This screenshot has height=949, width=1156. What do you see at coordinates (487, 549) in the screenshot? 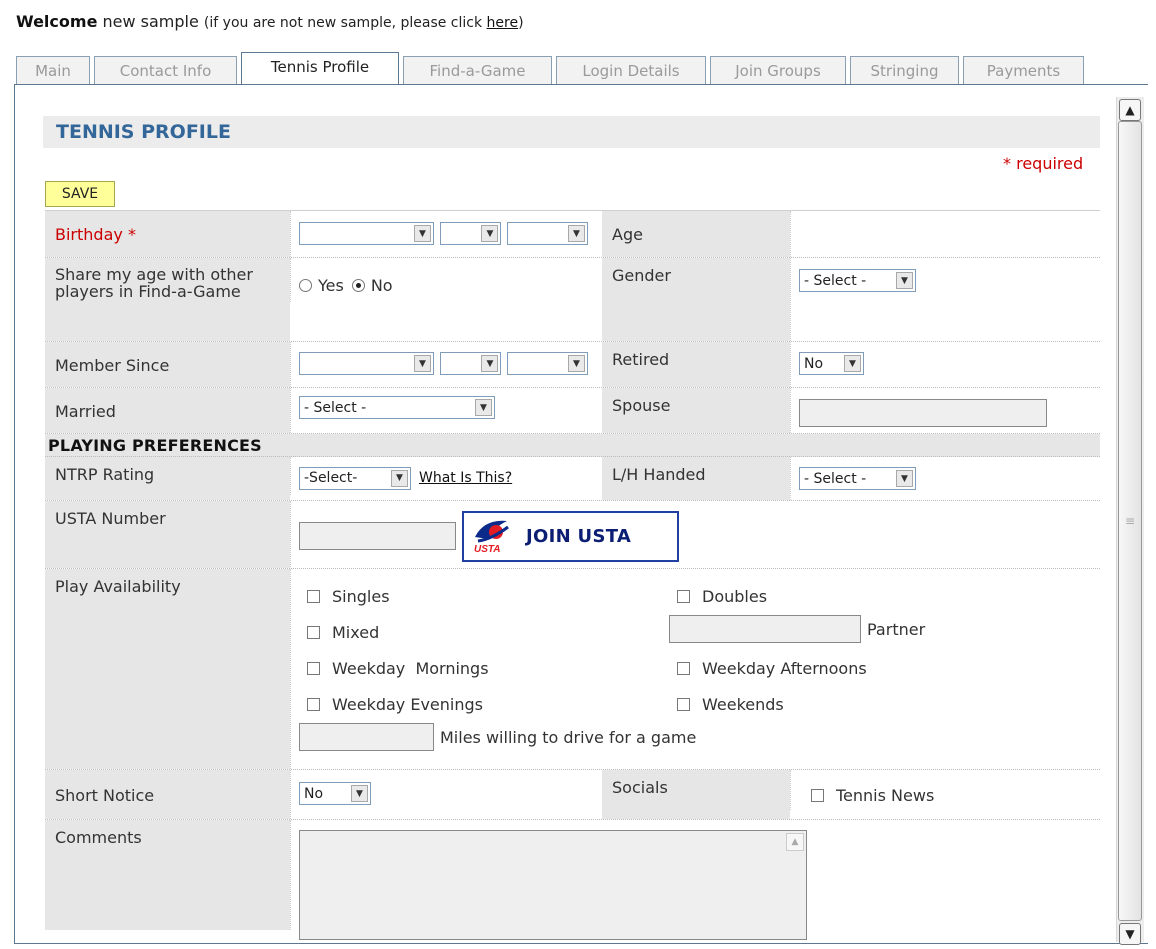
I see `svg-text: USTA` at bounding box center [487, 549].